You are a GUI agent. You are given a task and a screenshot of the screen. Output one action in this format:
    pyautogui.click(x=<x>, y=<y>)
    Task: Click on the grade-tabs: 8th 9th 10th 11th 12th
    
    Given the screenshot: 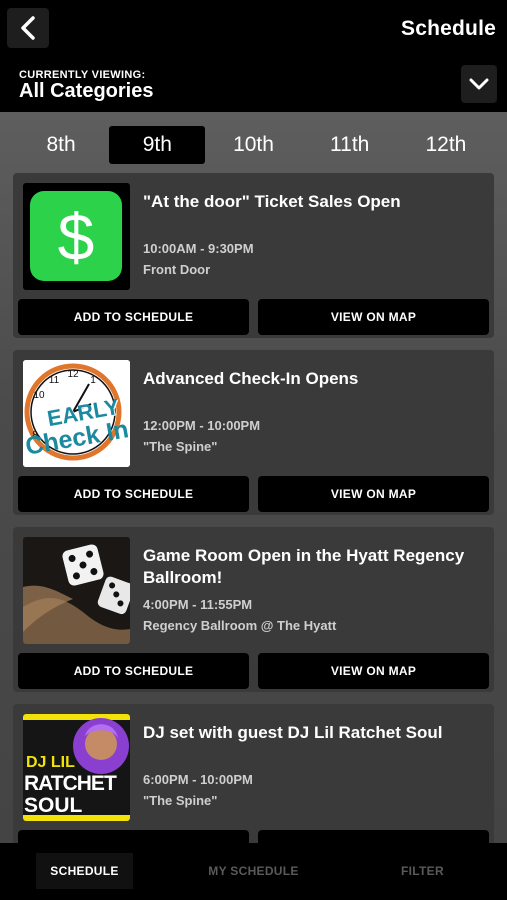 What is the action you would take?
    pyautogui.click(x=253, y=145)
    